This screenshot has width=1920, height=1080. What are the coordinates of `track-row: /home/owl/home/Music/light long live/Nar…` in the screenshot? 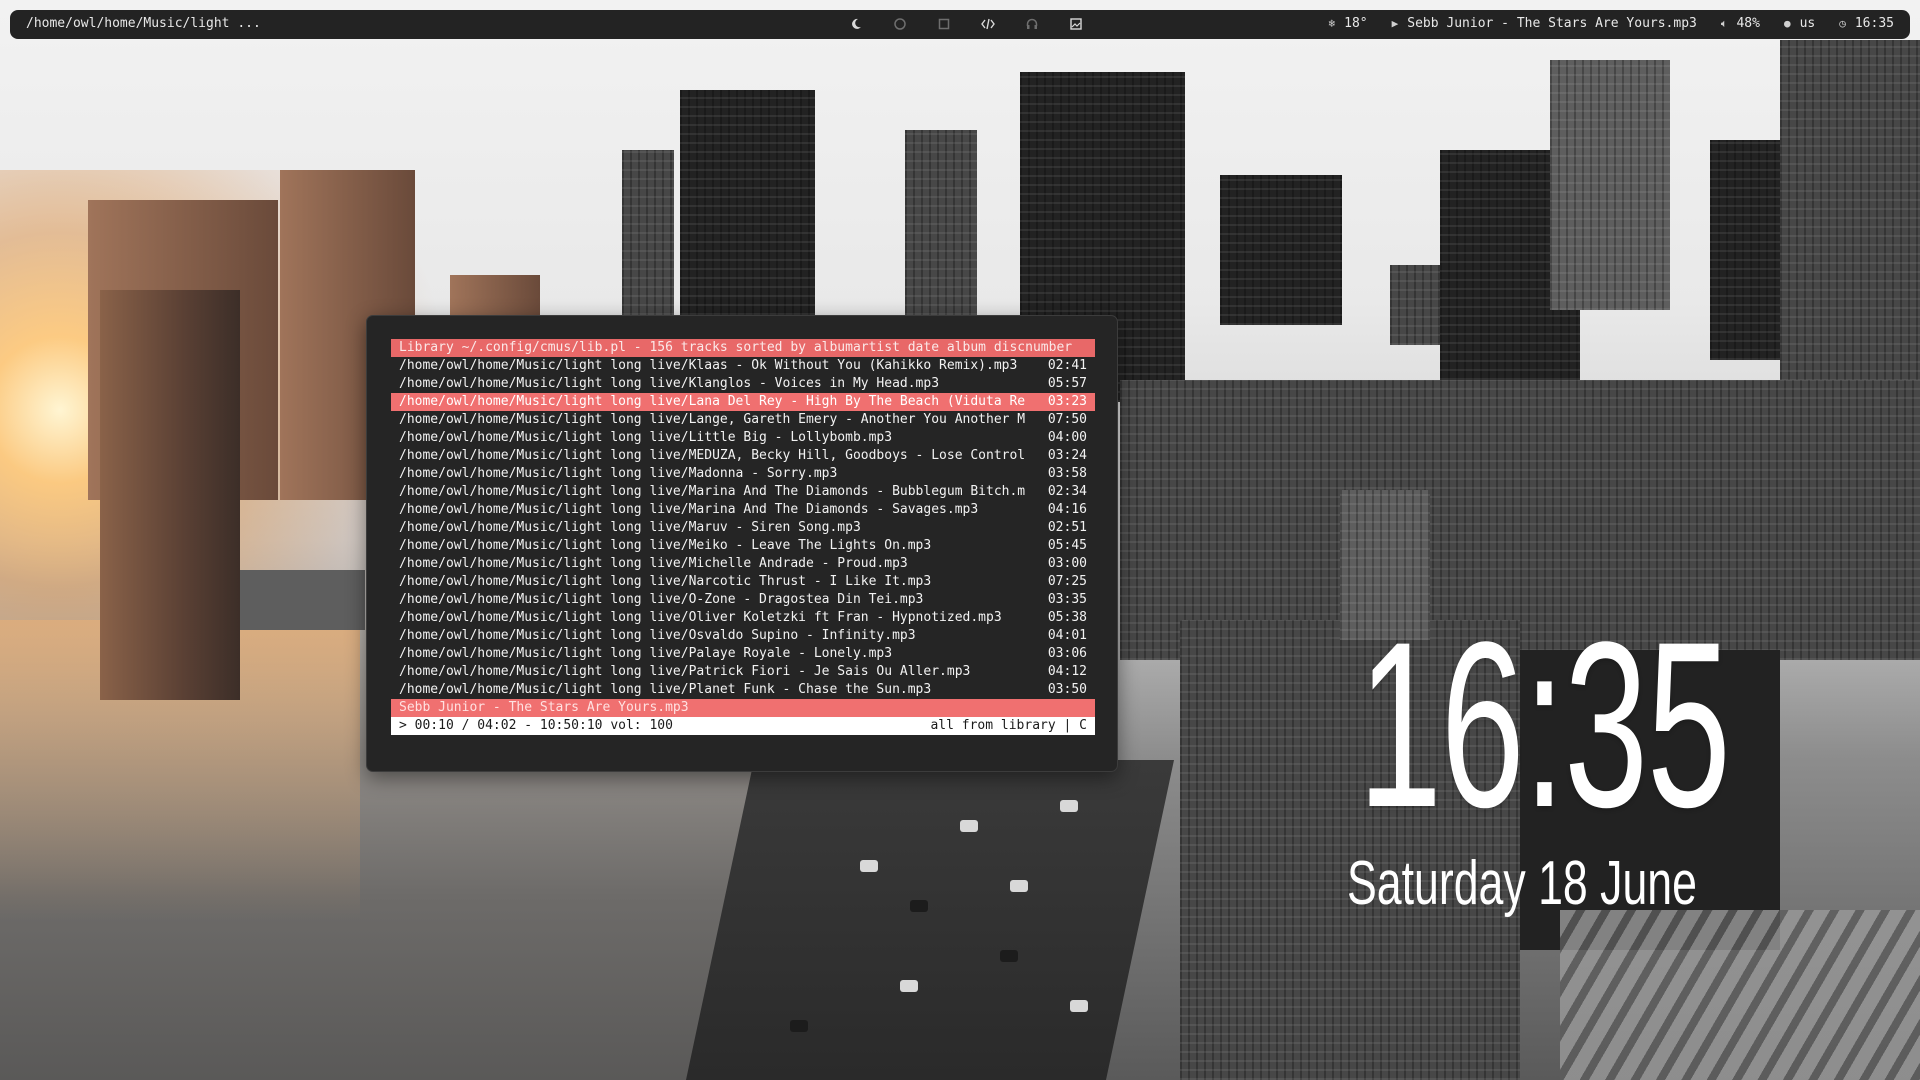 It's located at (743, 582).